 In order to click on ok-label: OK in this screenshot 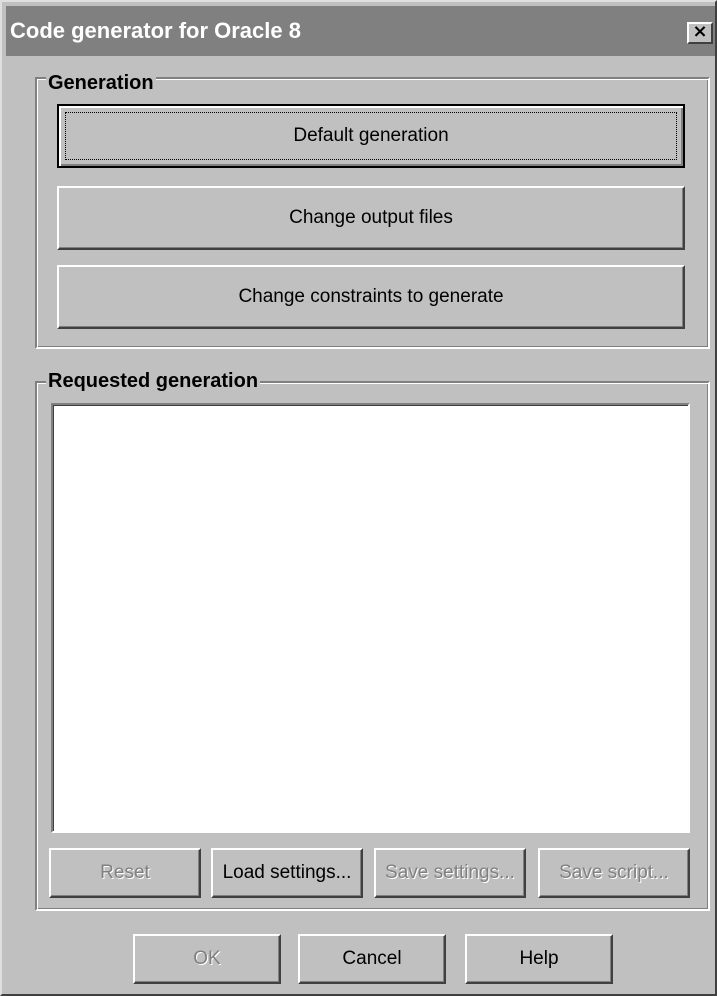, I will do `click(207, 958)`.